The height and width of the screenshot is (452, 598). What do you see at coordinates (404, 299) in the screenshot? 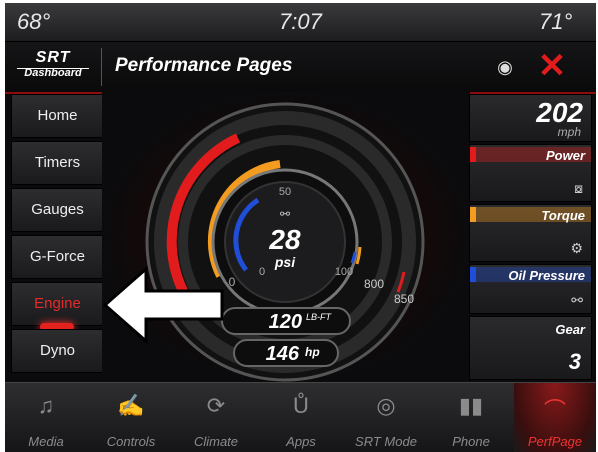
I see `outer-tick-850: 850` at bounding box center [404, 299].